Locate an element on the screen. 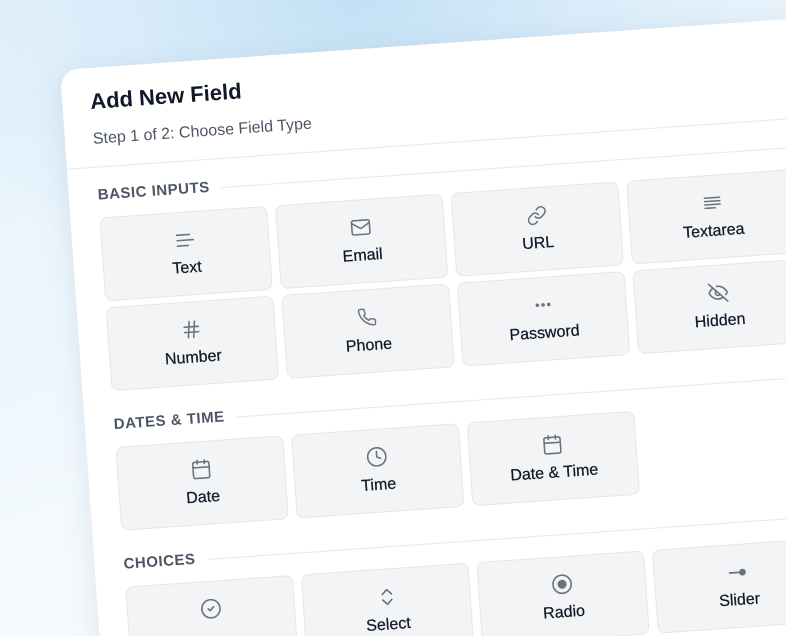  field-type-tile: Email is located at coordinates (361, 242).